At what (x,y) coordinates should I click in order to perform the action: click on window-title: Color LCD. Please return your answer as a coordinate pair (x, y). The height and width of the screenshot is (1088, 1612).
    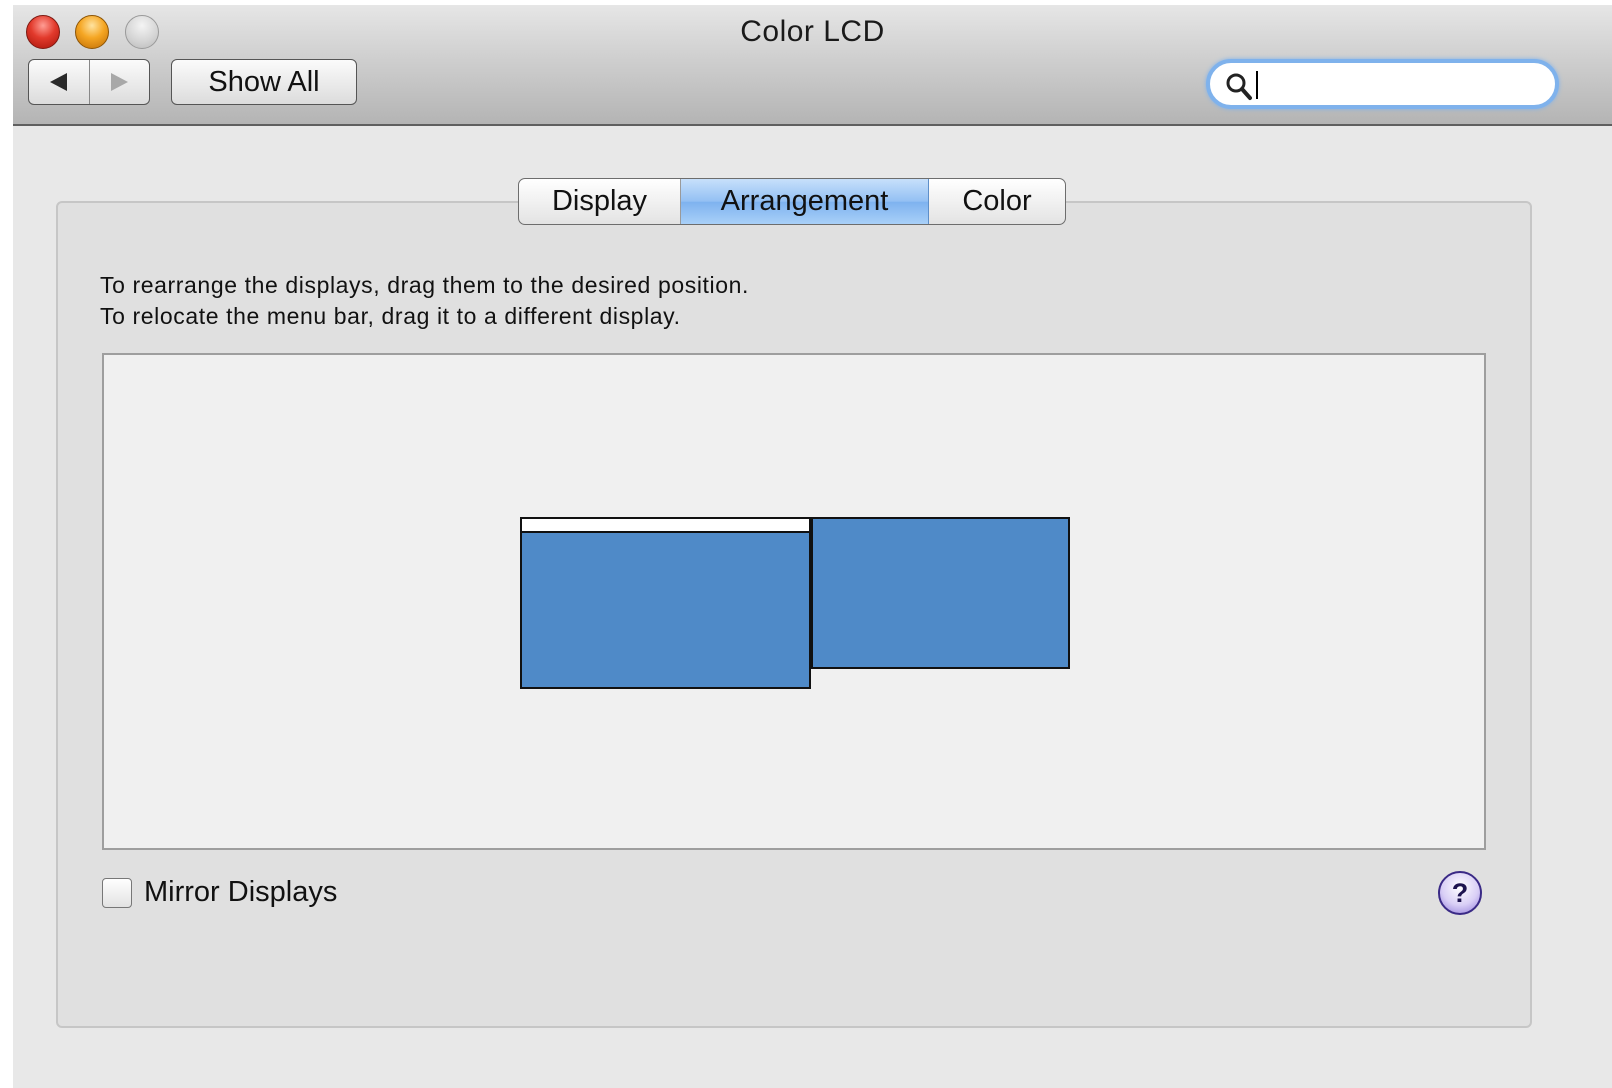
    Looking at the image, I should click on (812, 31).